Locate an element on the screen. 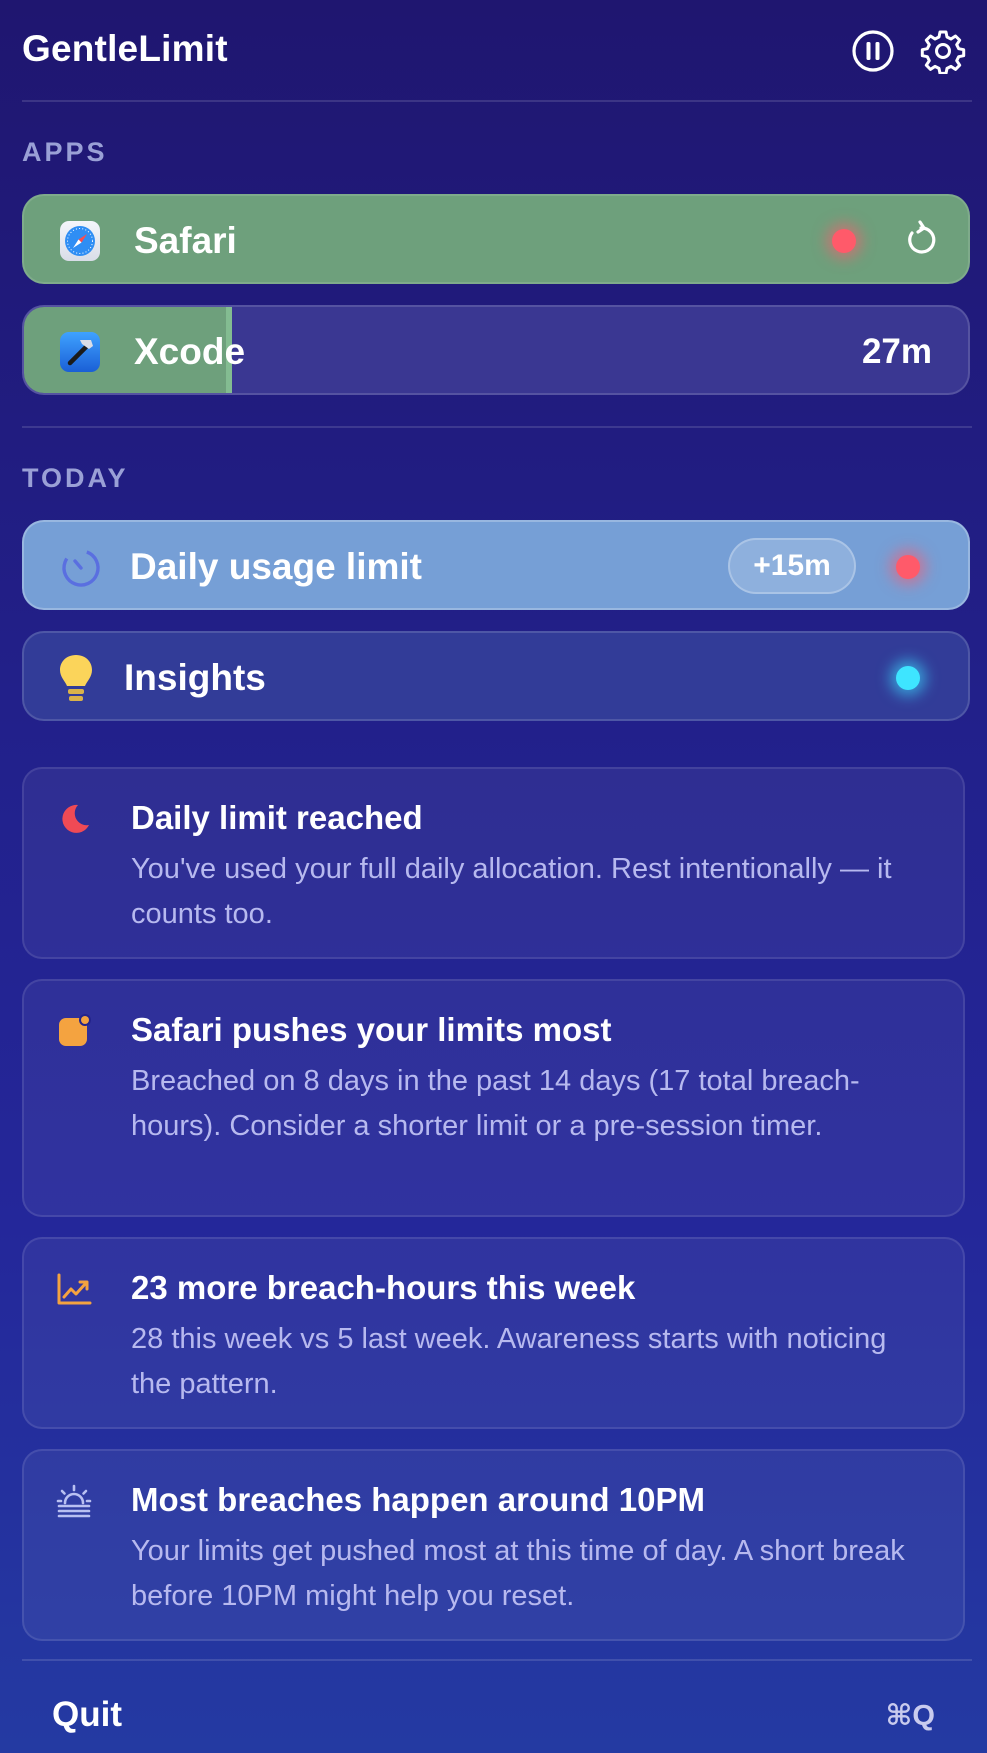  gear-icon is located at coordinates (943, 52).